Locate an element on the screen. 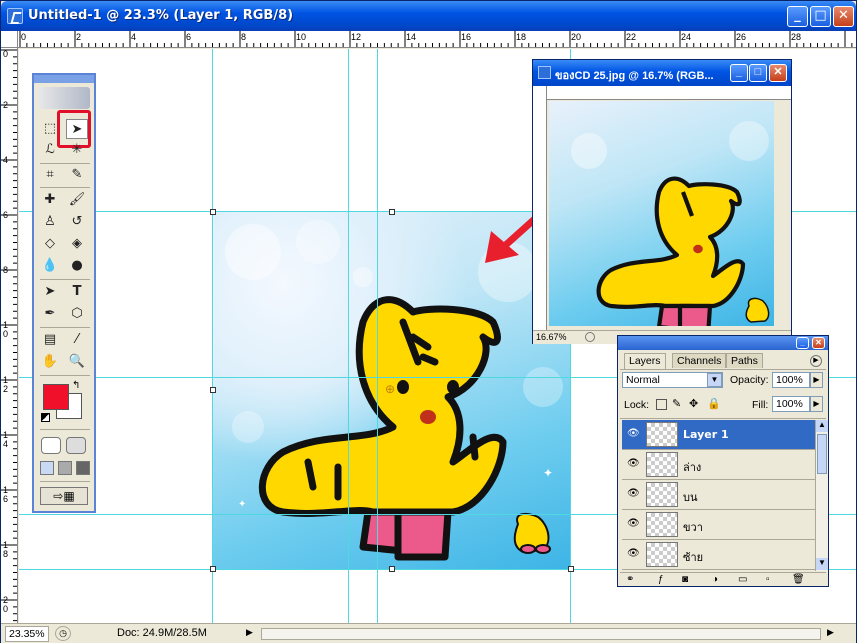  secondary-horizontal-ruler is located at coordinates (662, 93).